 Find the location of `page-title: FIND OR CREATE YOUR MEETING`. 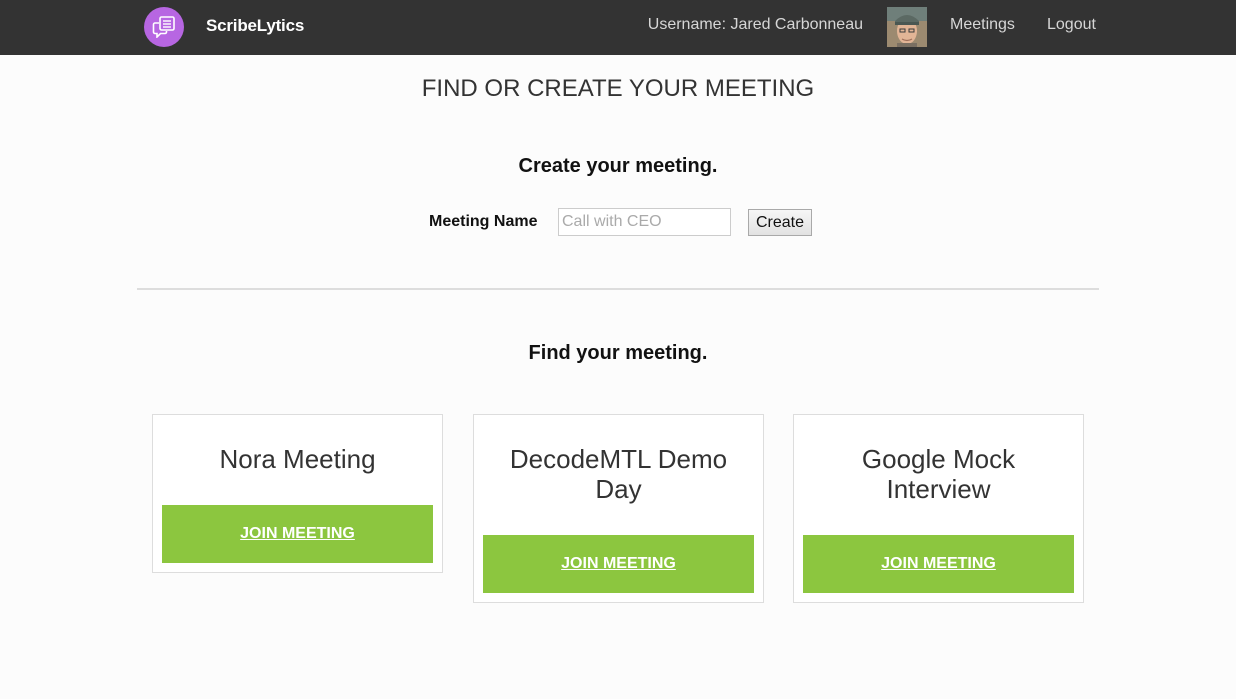

page-title: FIND OR CREATE YOUR MEETING is located at coordinates (618, 88).